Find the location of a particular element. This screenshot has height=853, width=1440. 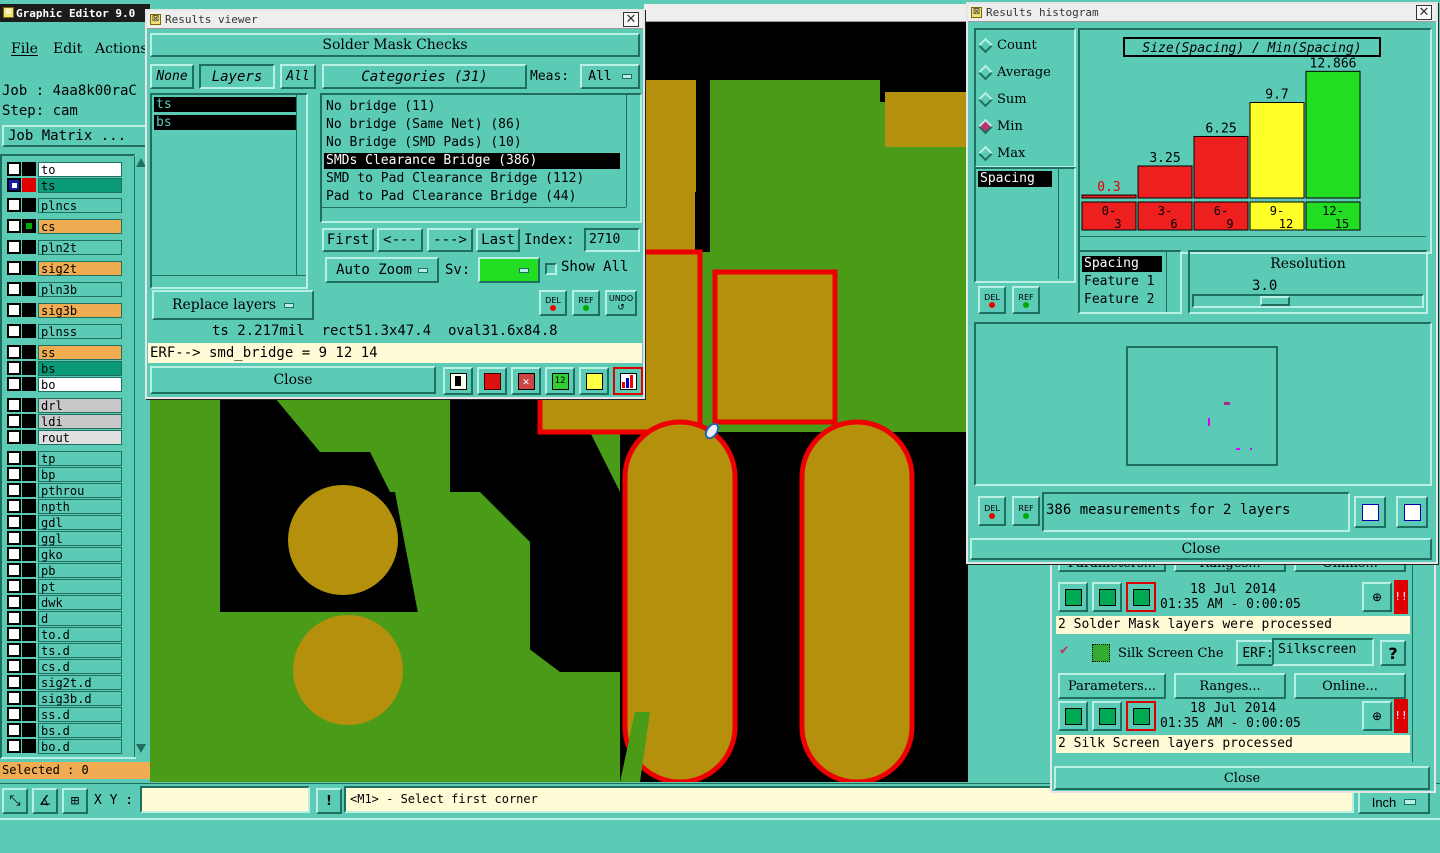

layer-row: ts is located at coordinates (64, 185).